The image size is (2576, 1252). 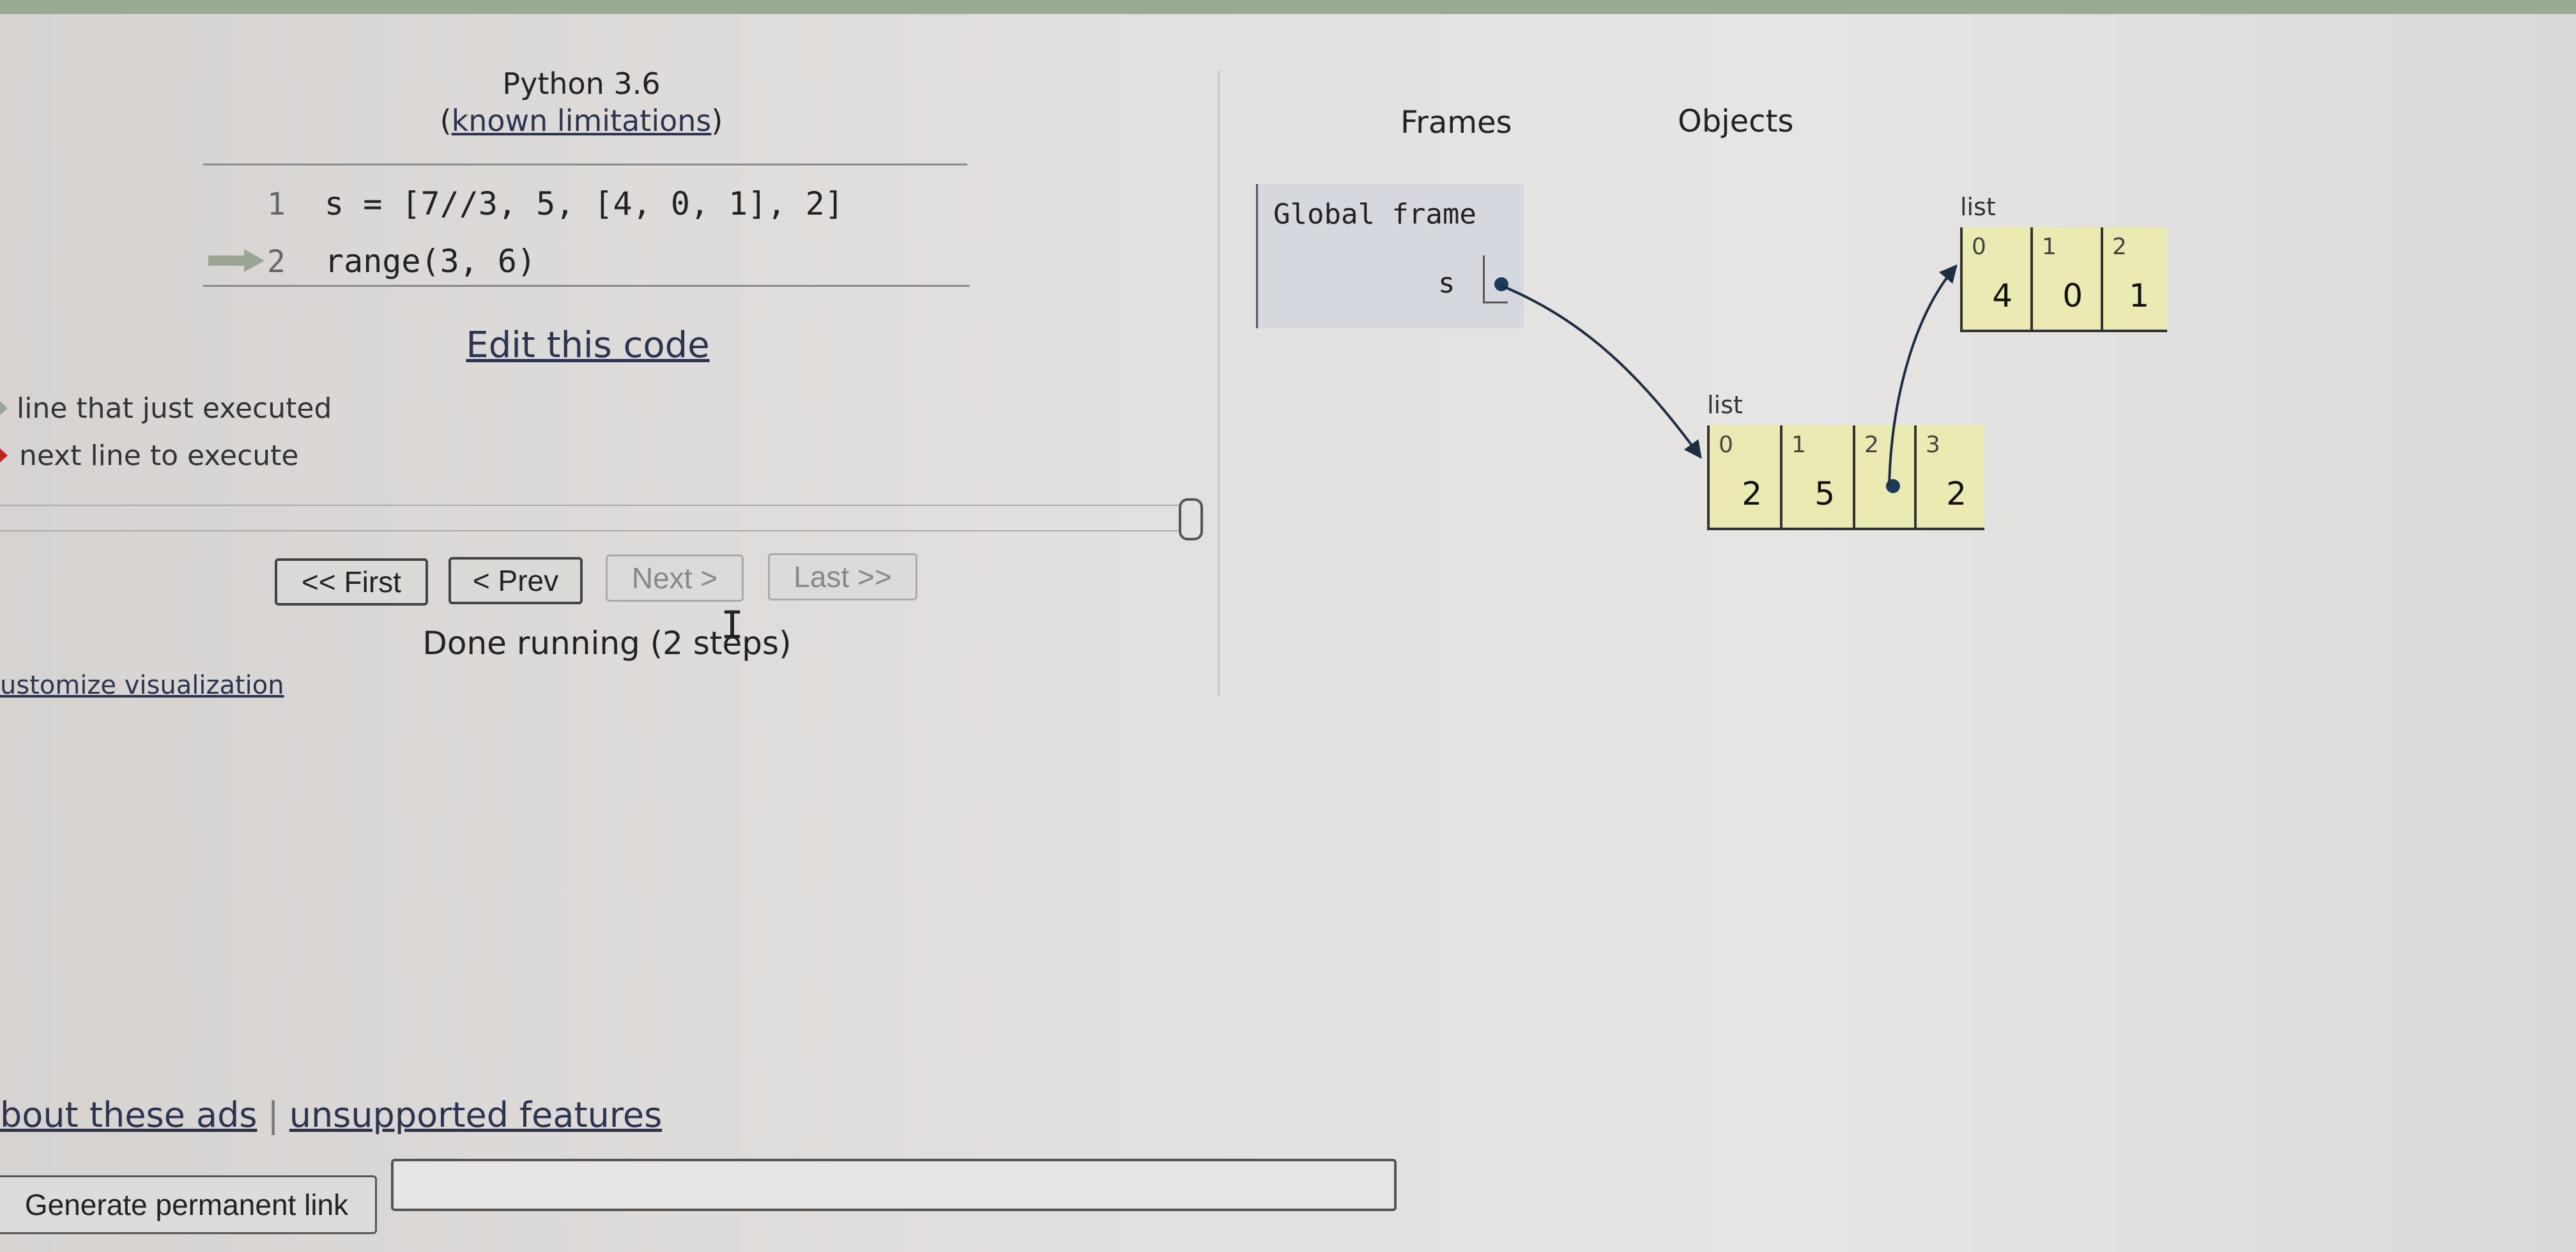 What do you see at coordinates (159, 455) in the screenshot?
I see `legend-next-line: next line to execute` at bounding box center [159, 455].